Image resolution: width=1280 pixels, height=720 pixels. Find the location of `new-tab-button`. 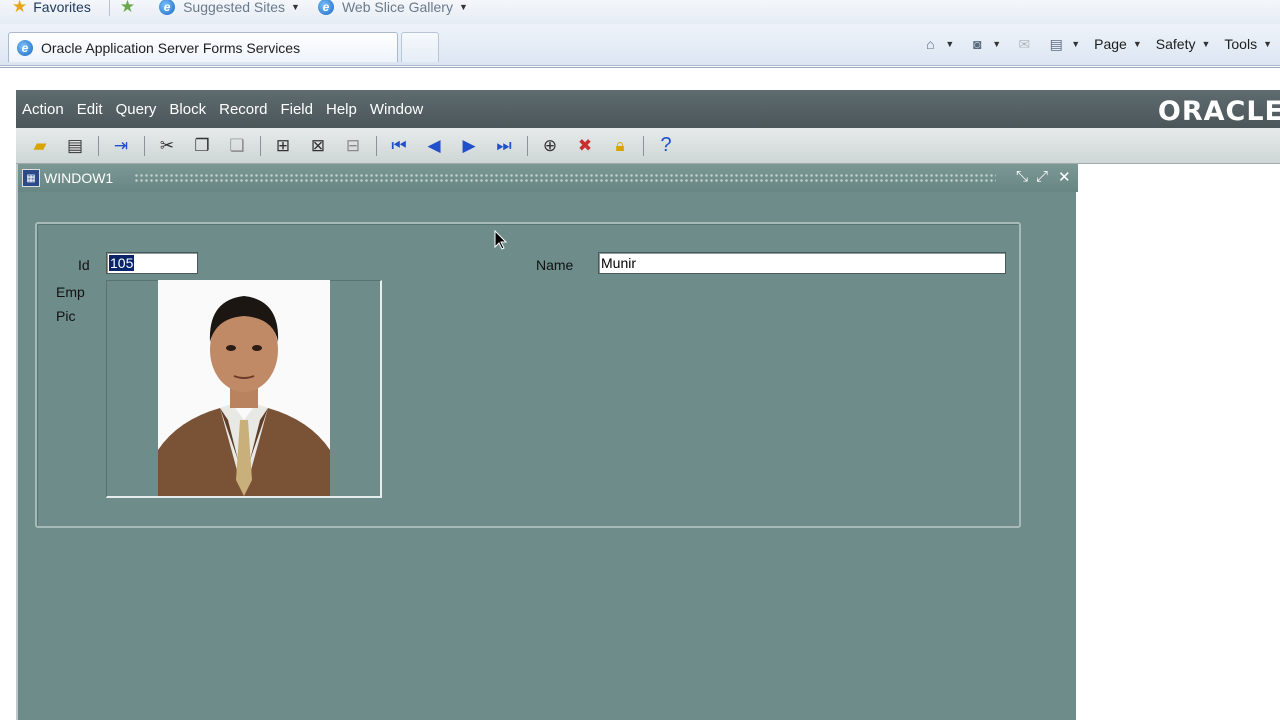

new-tab-button is located at coordinates (420, 47).